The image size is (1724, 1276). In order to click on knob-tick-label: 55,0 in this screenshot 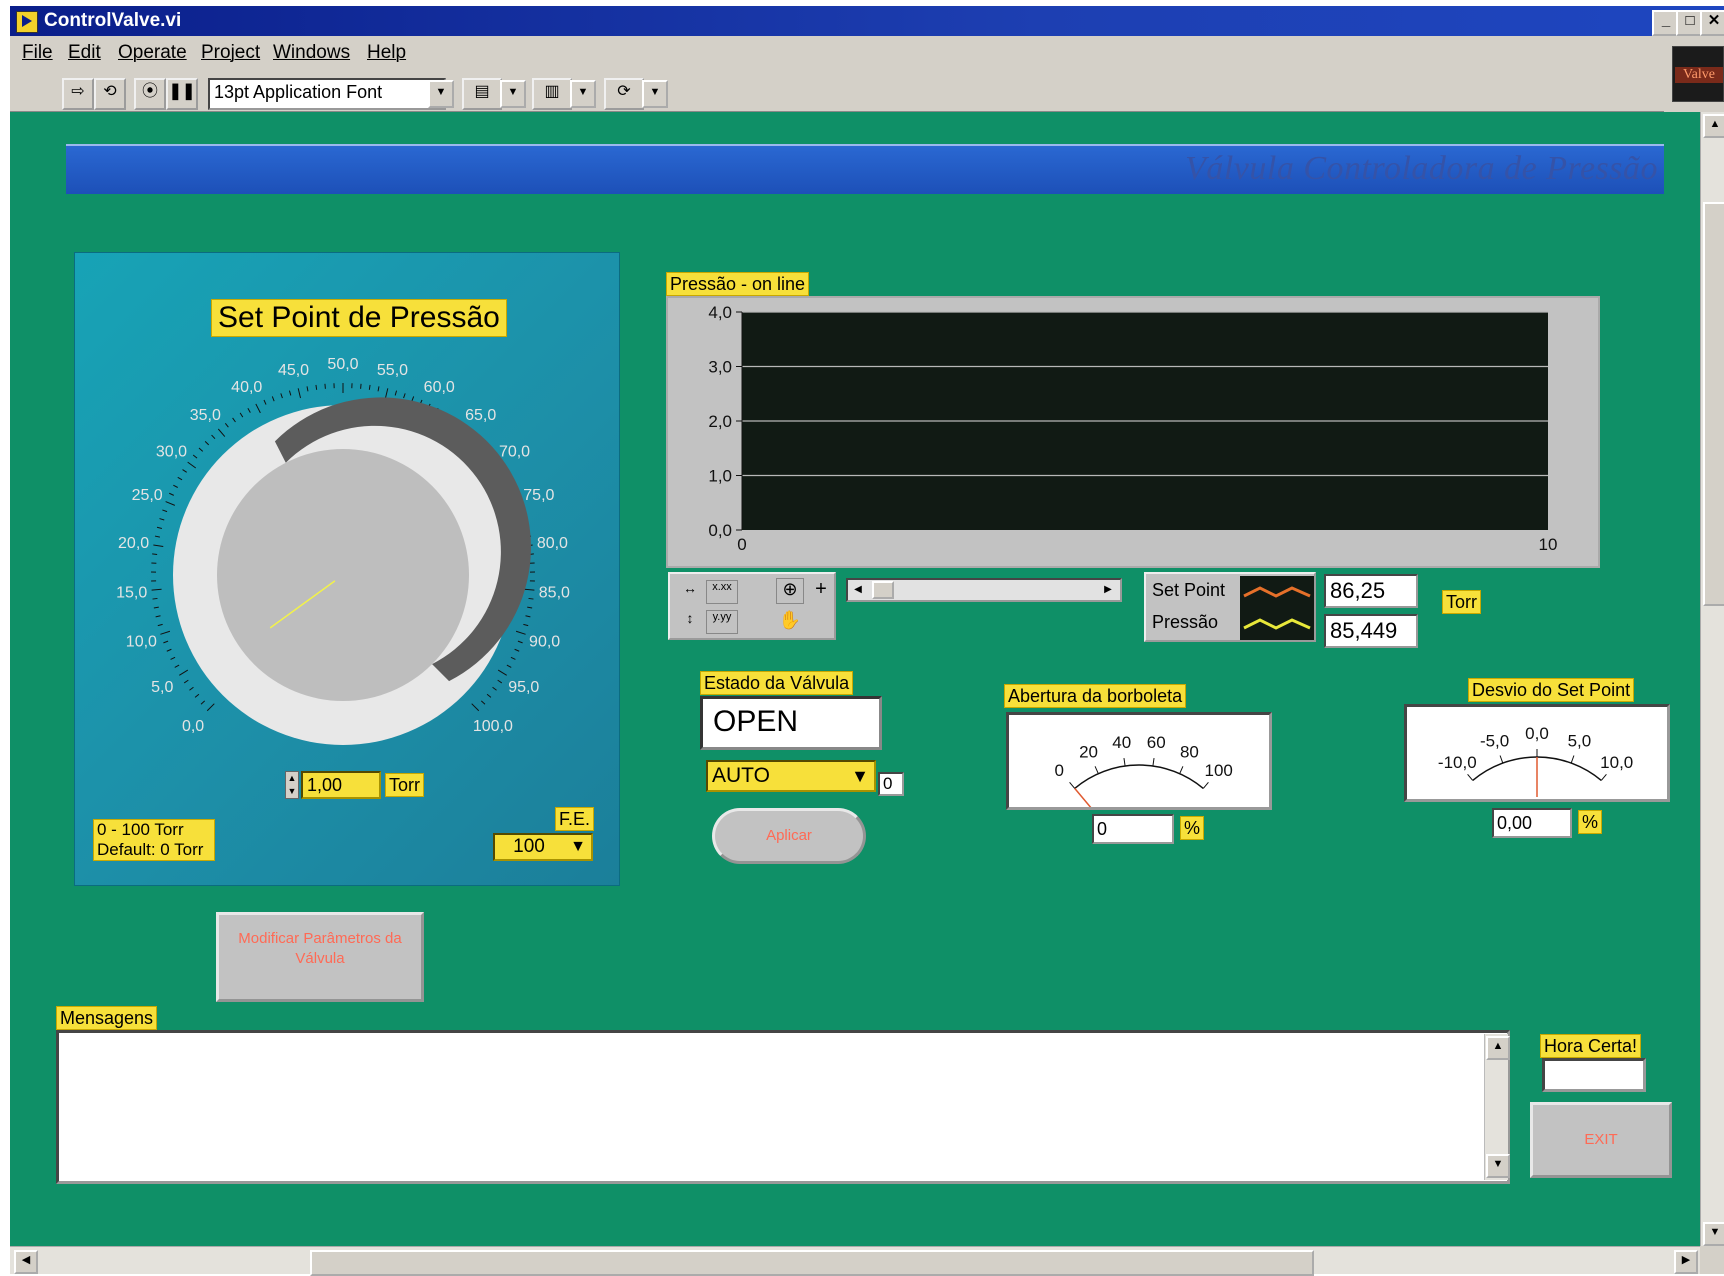, I will do `click(392, 370)`.